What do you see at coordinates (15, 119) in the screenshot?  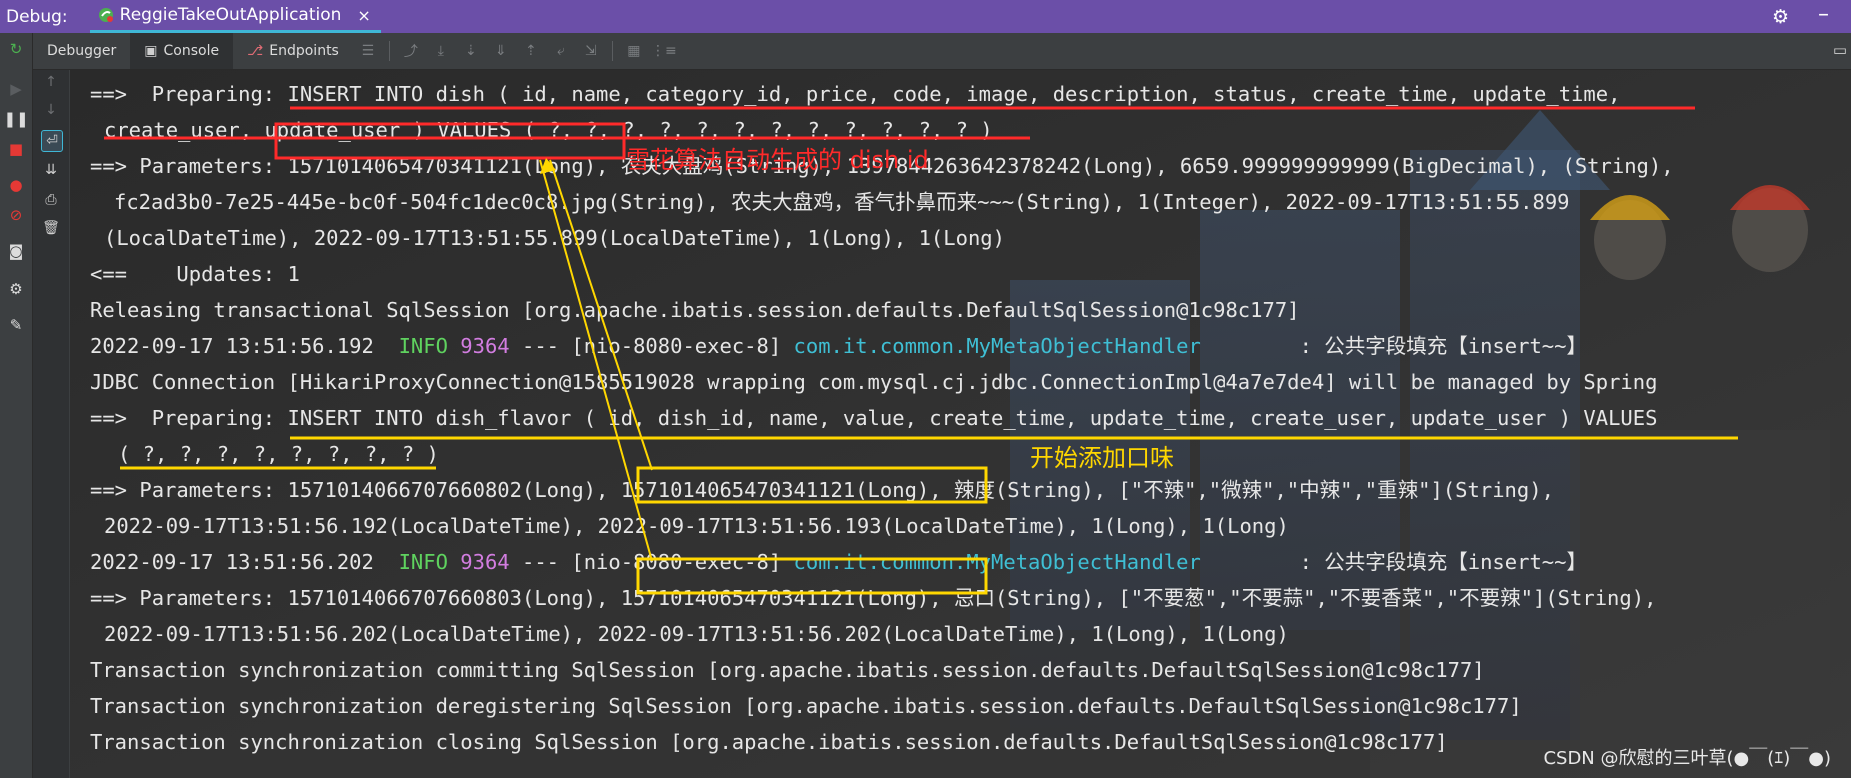 I see `pause-icon: ❚❚` at bounding box center [15, 119].